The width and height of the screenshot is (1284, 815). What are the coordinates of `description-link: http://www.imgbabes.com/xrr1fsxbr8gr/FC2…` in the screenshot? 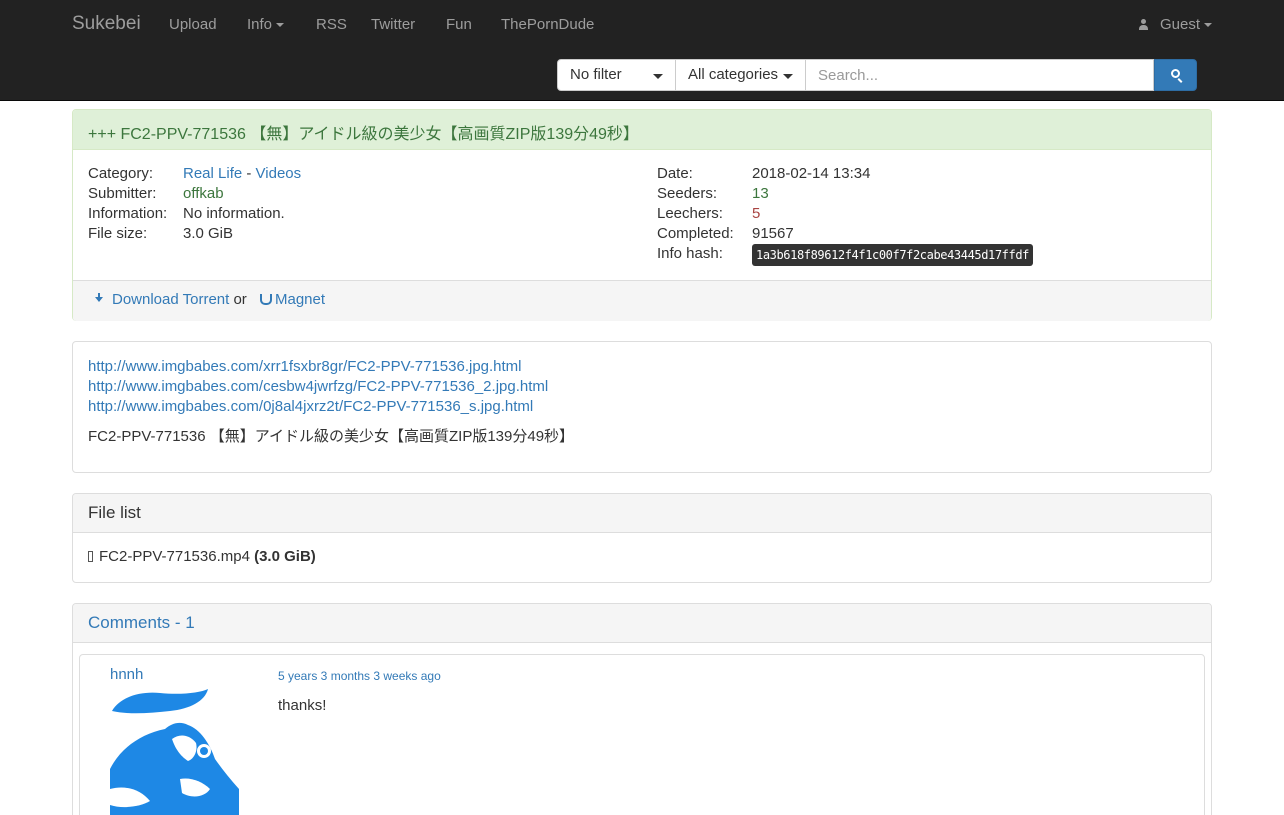 It's located at (642, 367).